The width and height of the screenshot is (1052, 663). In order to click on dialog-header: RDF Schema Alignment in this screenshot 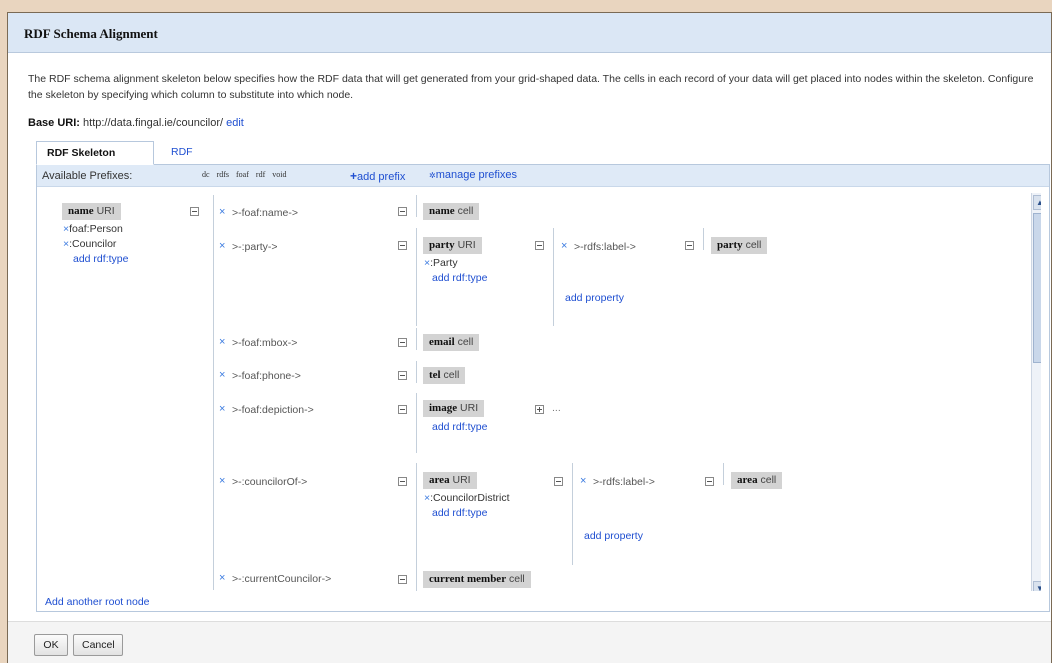, I will do `click(529, 33)`.